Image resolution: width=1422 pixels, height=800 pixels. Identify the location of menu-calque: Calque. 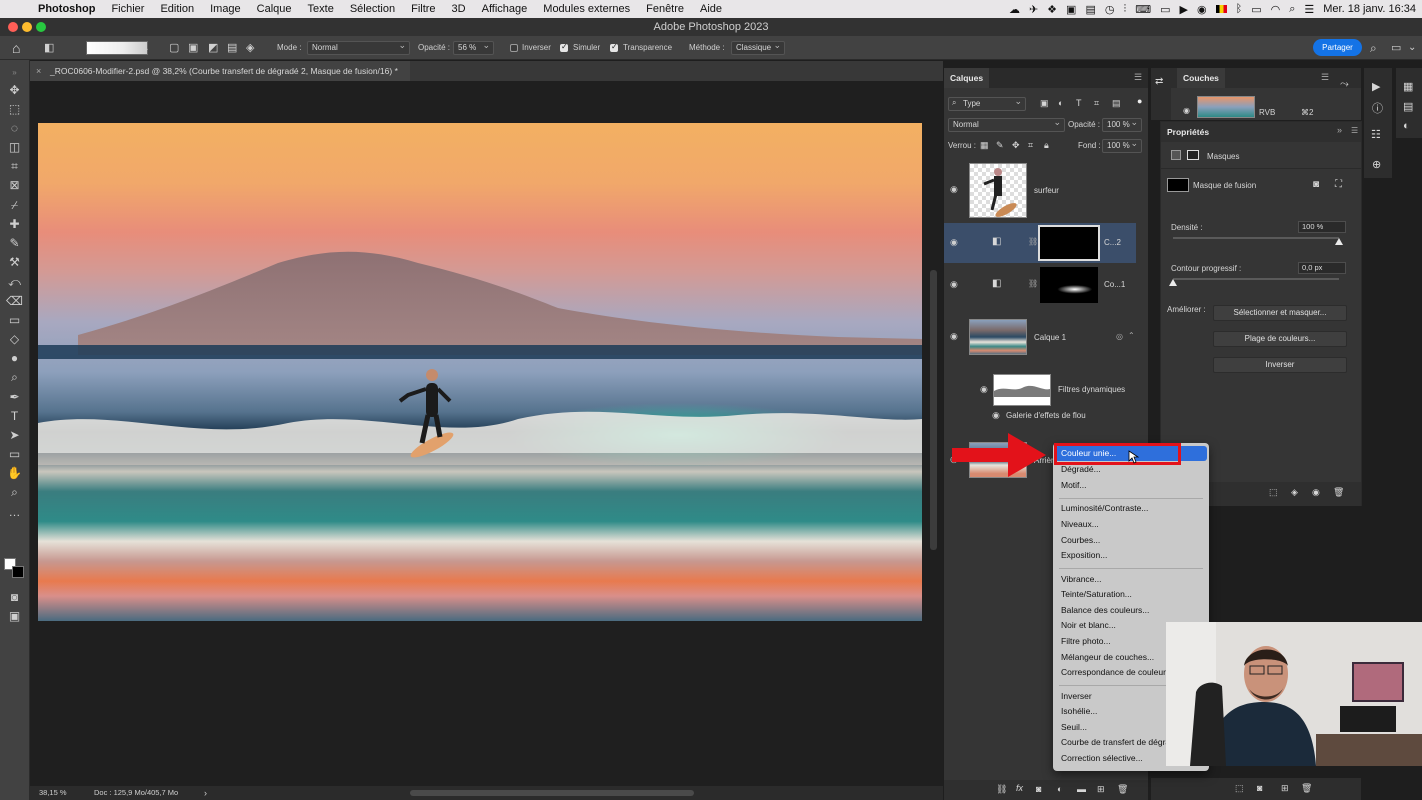
(274, 9).